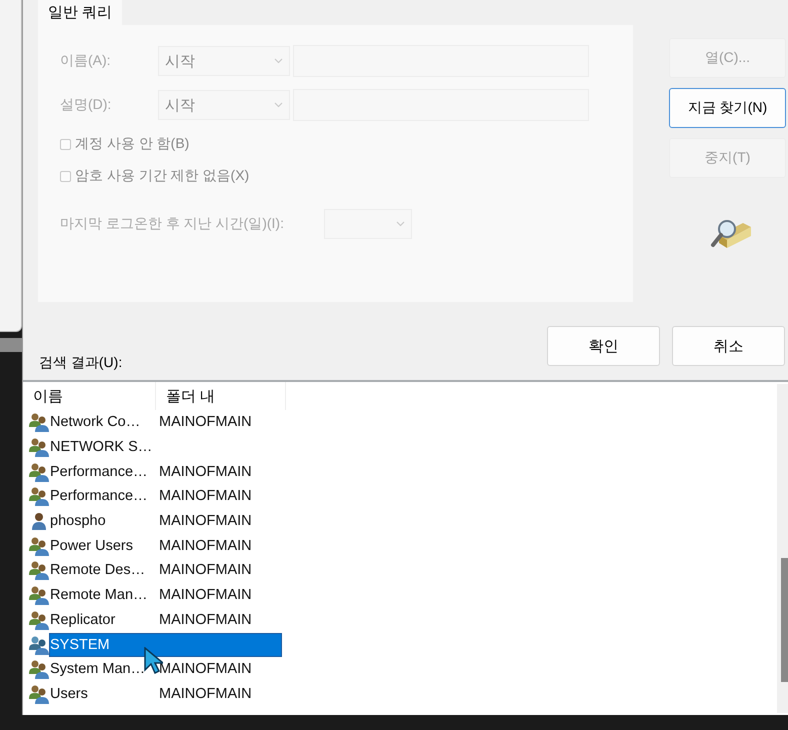 The width and height of the screenshot is (788, 730). I want to click on column-header: 폴더 내, so click(221, 396).